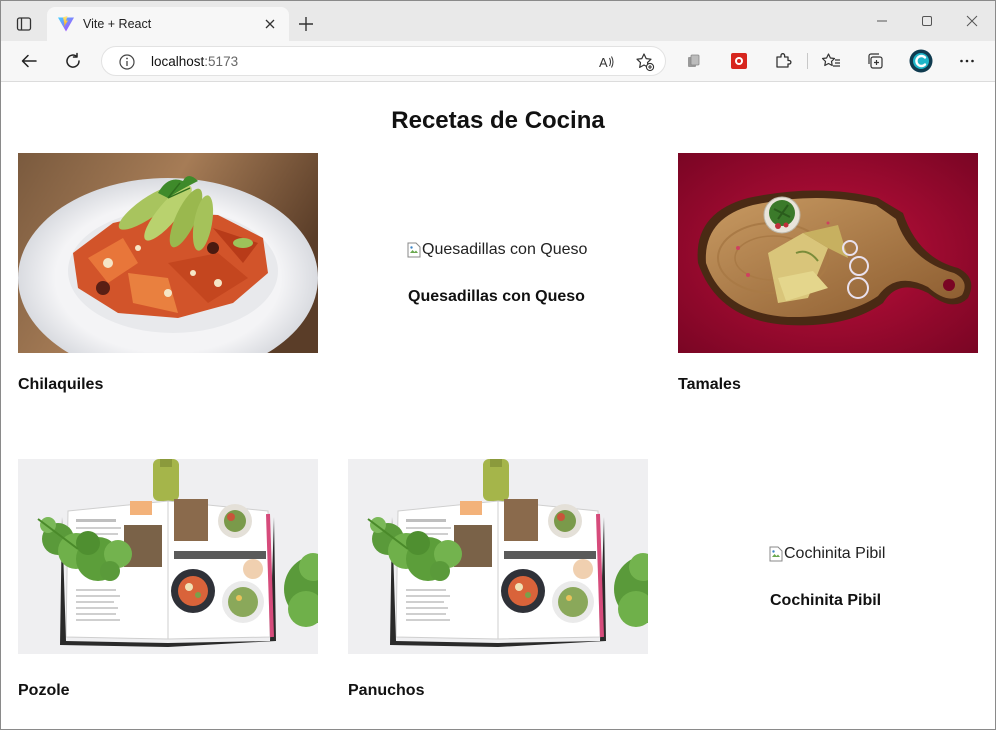  I want to click on image-alt-text: Quesadillas con Queso, so click(505, 249).